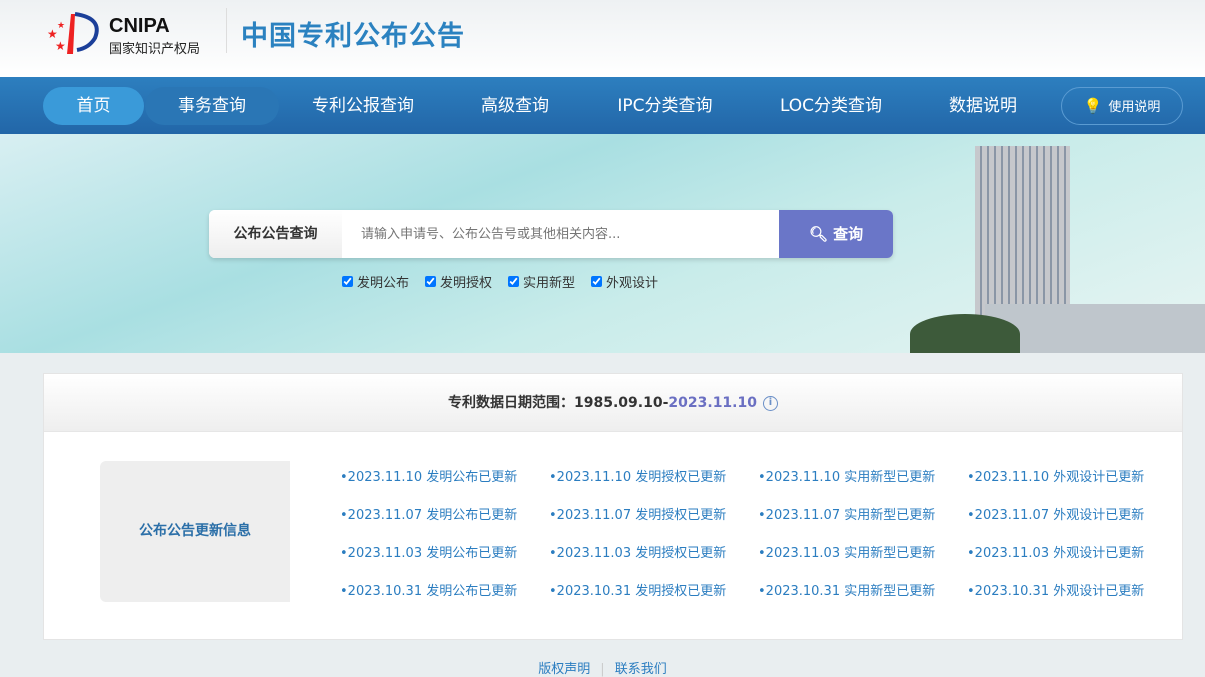 Image resolution: width=1205 pixels, height=677 pixels. Describe the element at coordinates (212, 106) in the screenshot. I see `nav-affairs-query: 事务查询` at that location.